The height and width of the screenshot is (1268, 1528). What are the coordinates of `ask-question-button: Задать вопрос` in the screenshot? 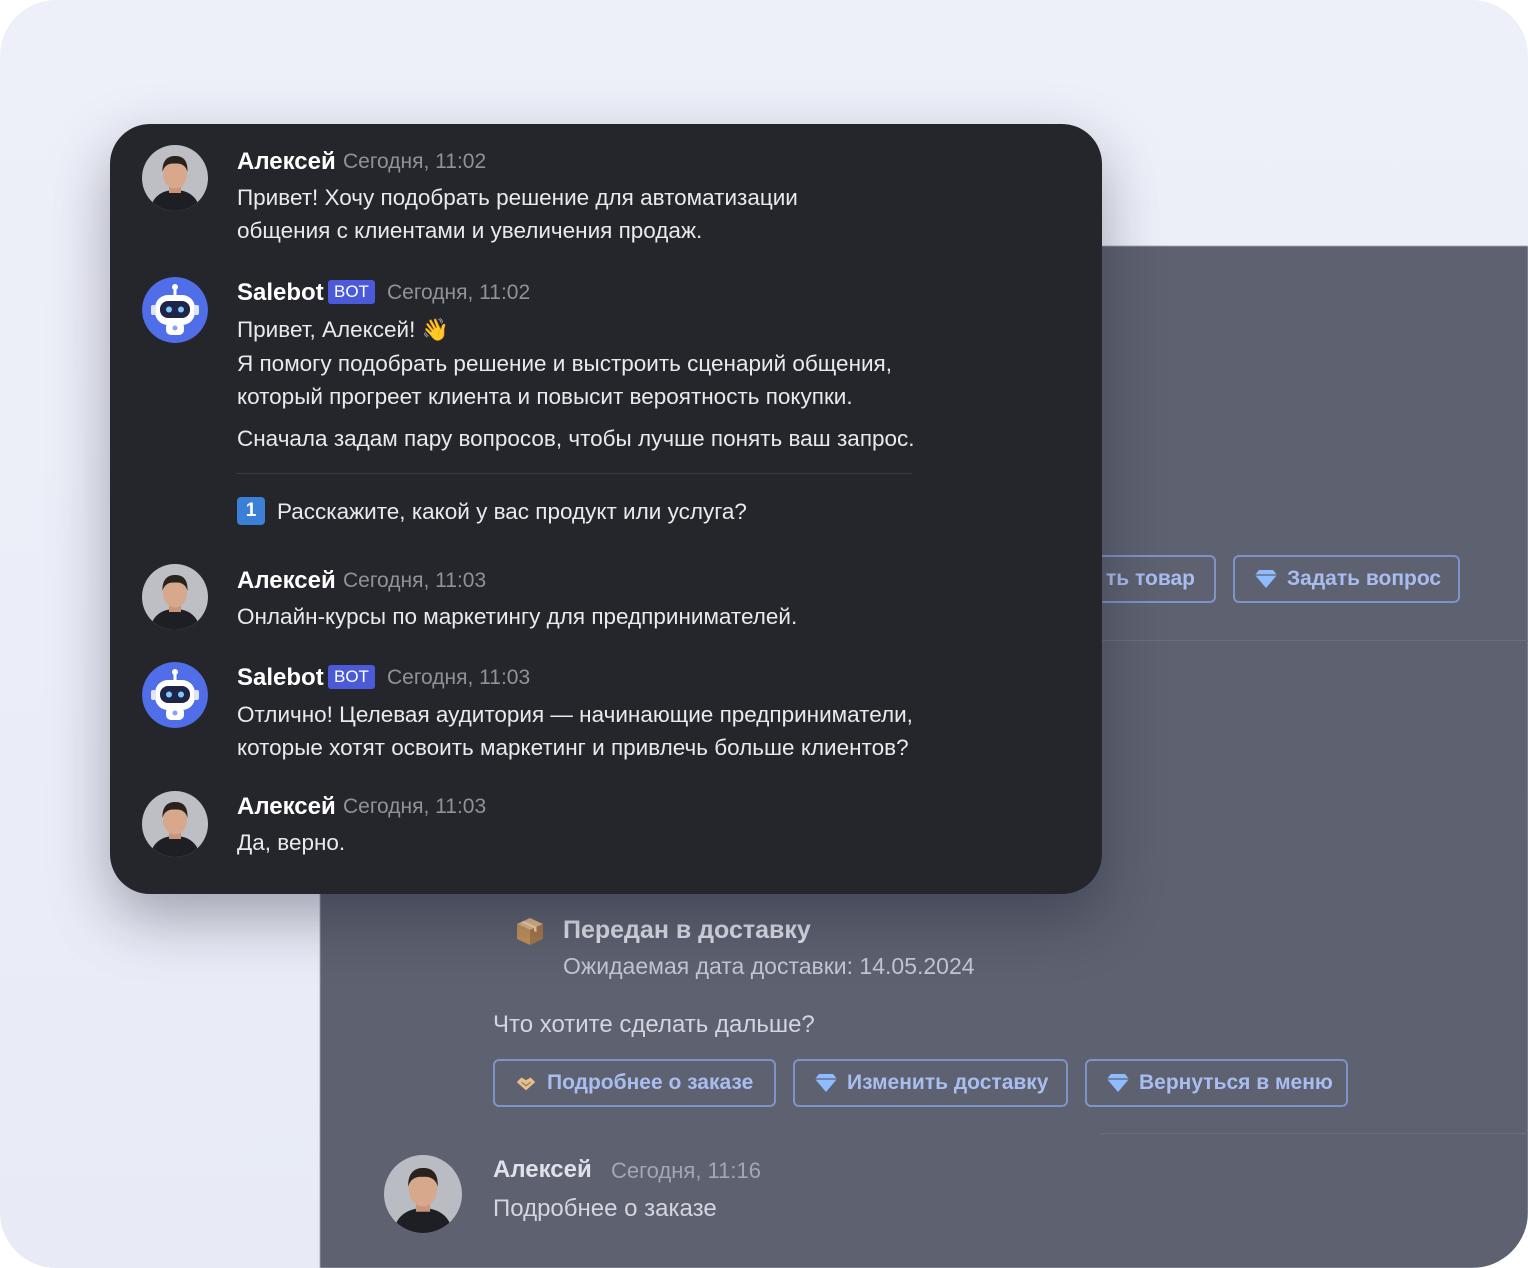 It's located at (1346, 579).